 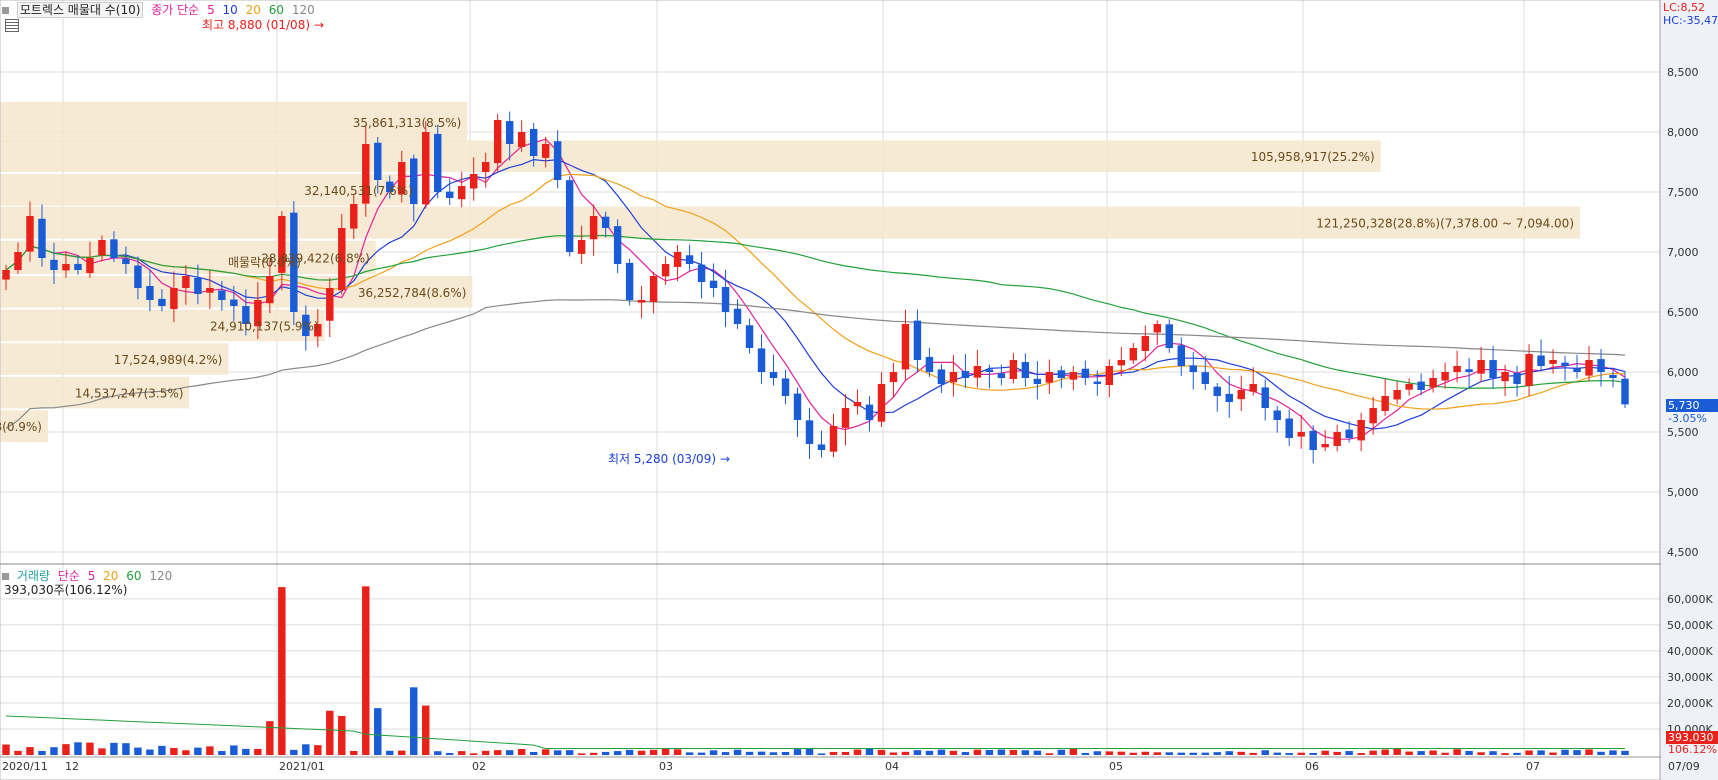 I want to click on x-tick-label: 07/09, so click(x=1684, y=766).